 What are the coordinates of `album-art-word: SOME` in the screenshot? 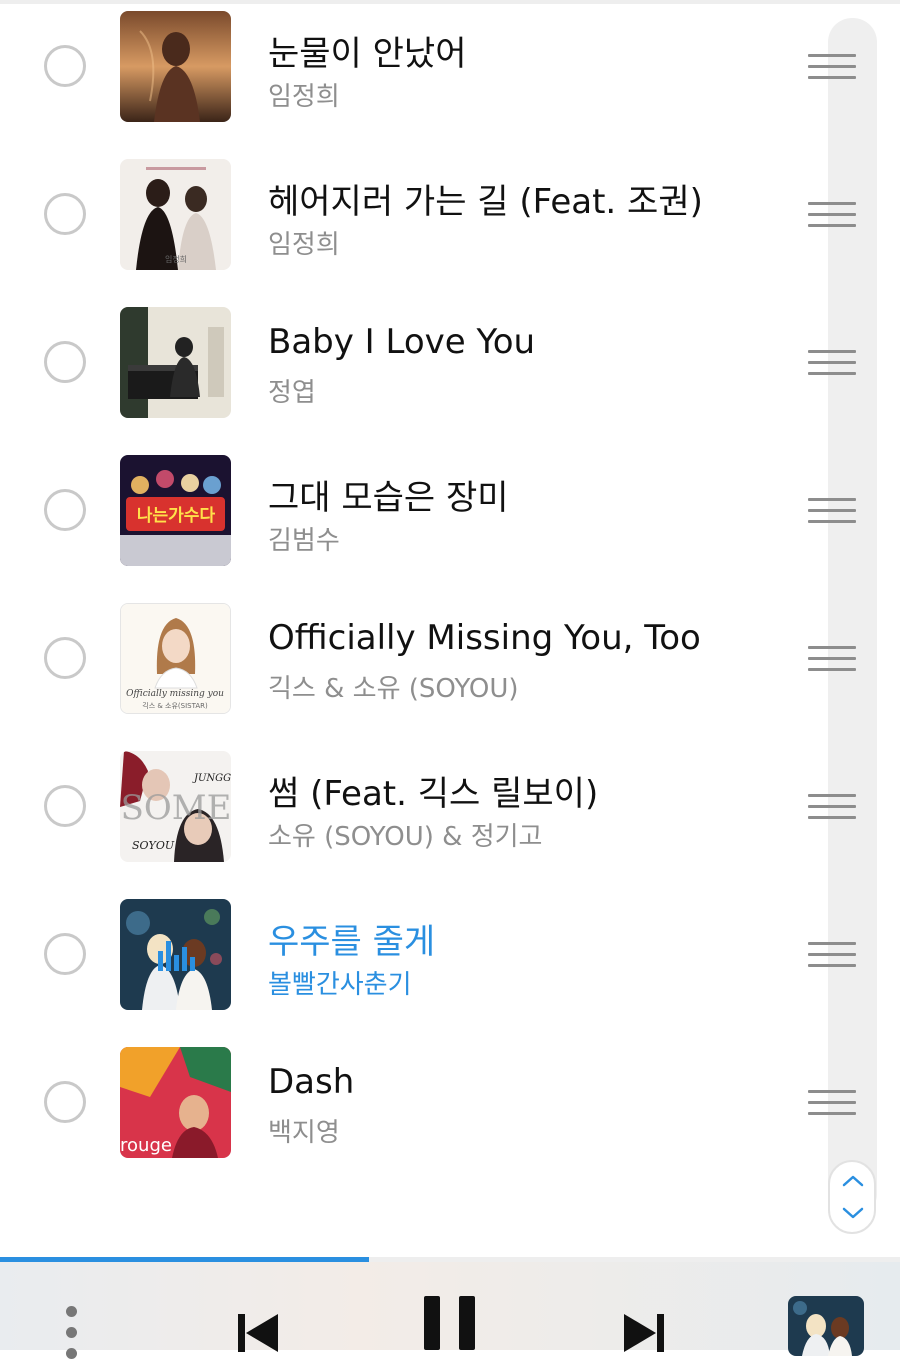 It's located at (176, 808).